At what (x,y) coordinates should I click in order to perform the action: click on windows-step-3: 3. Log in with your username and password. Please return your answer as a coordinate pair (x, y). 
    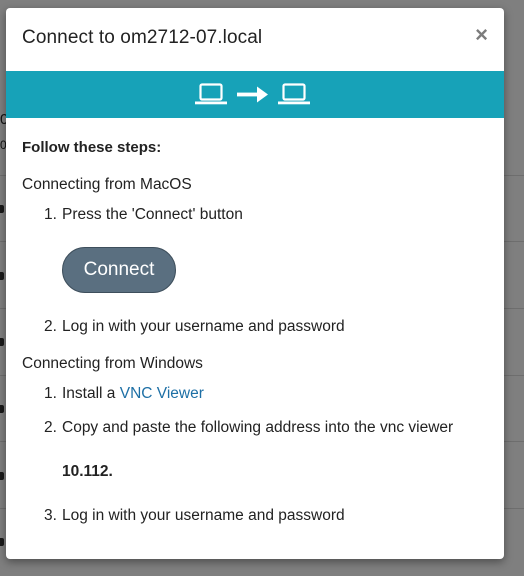
    Looking at the image, I should click on (194, 516).